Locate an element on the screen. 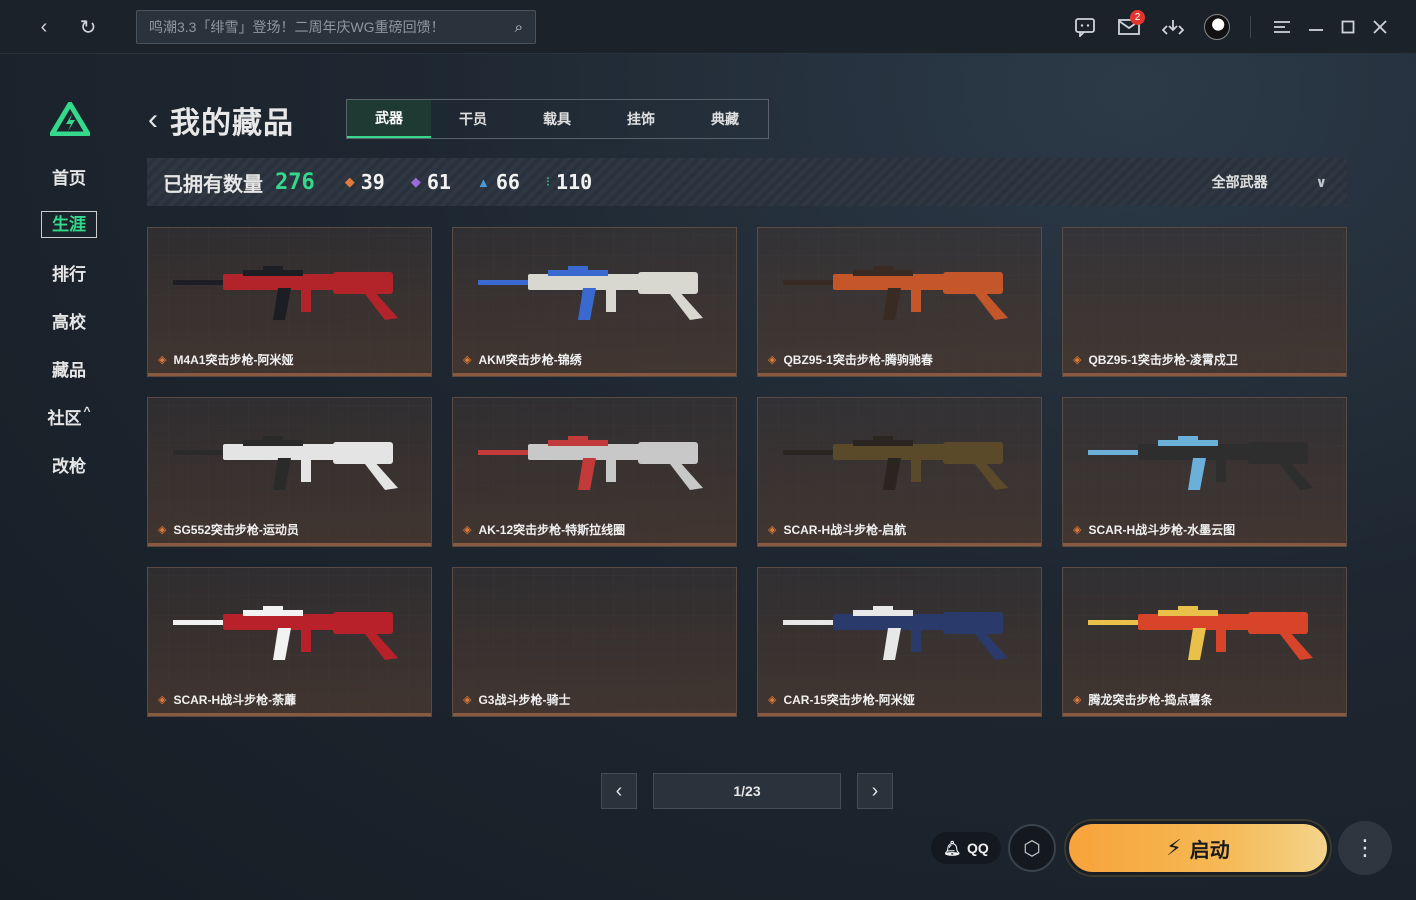 This screenshot has width=1416, height=900. stats-bar: 已拥有数量 276 ◆ 39 ◆ 61 ▲ 66 ⁝ 110 全部武器 ∨ is located at coordinates (747, 182).